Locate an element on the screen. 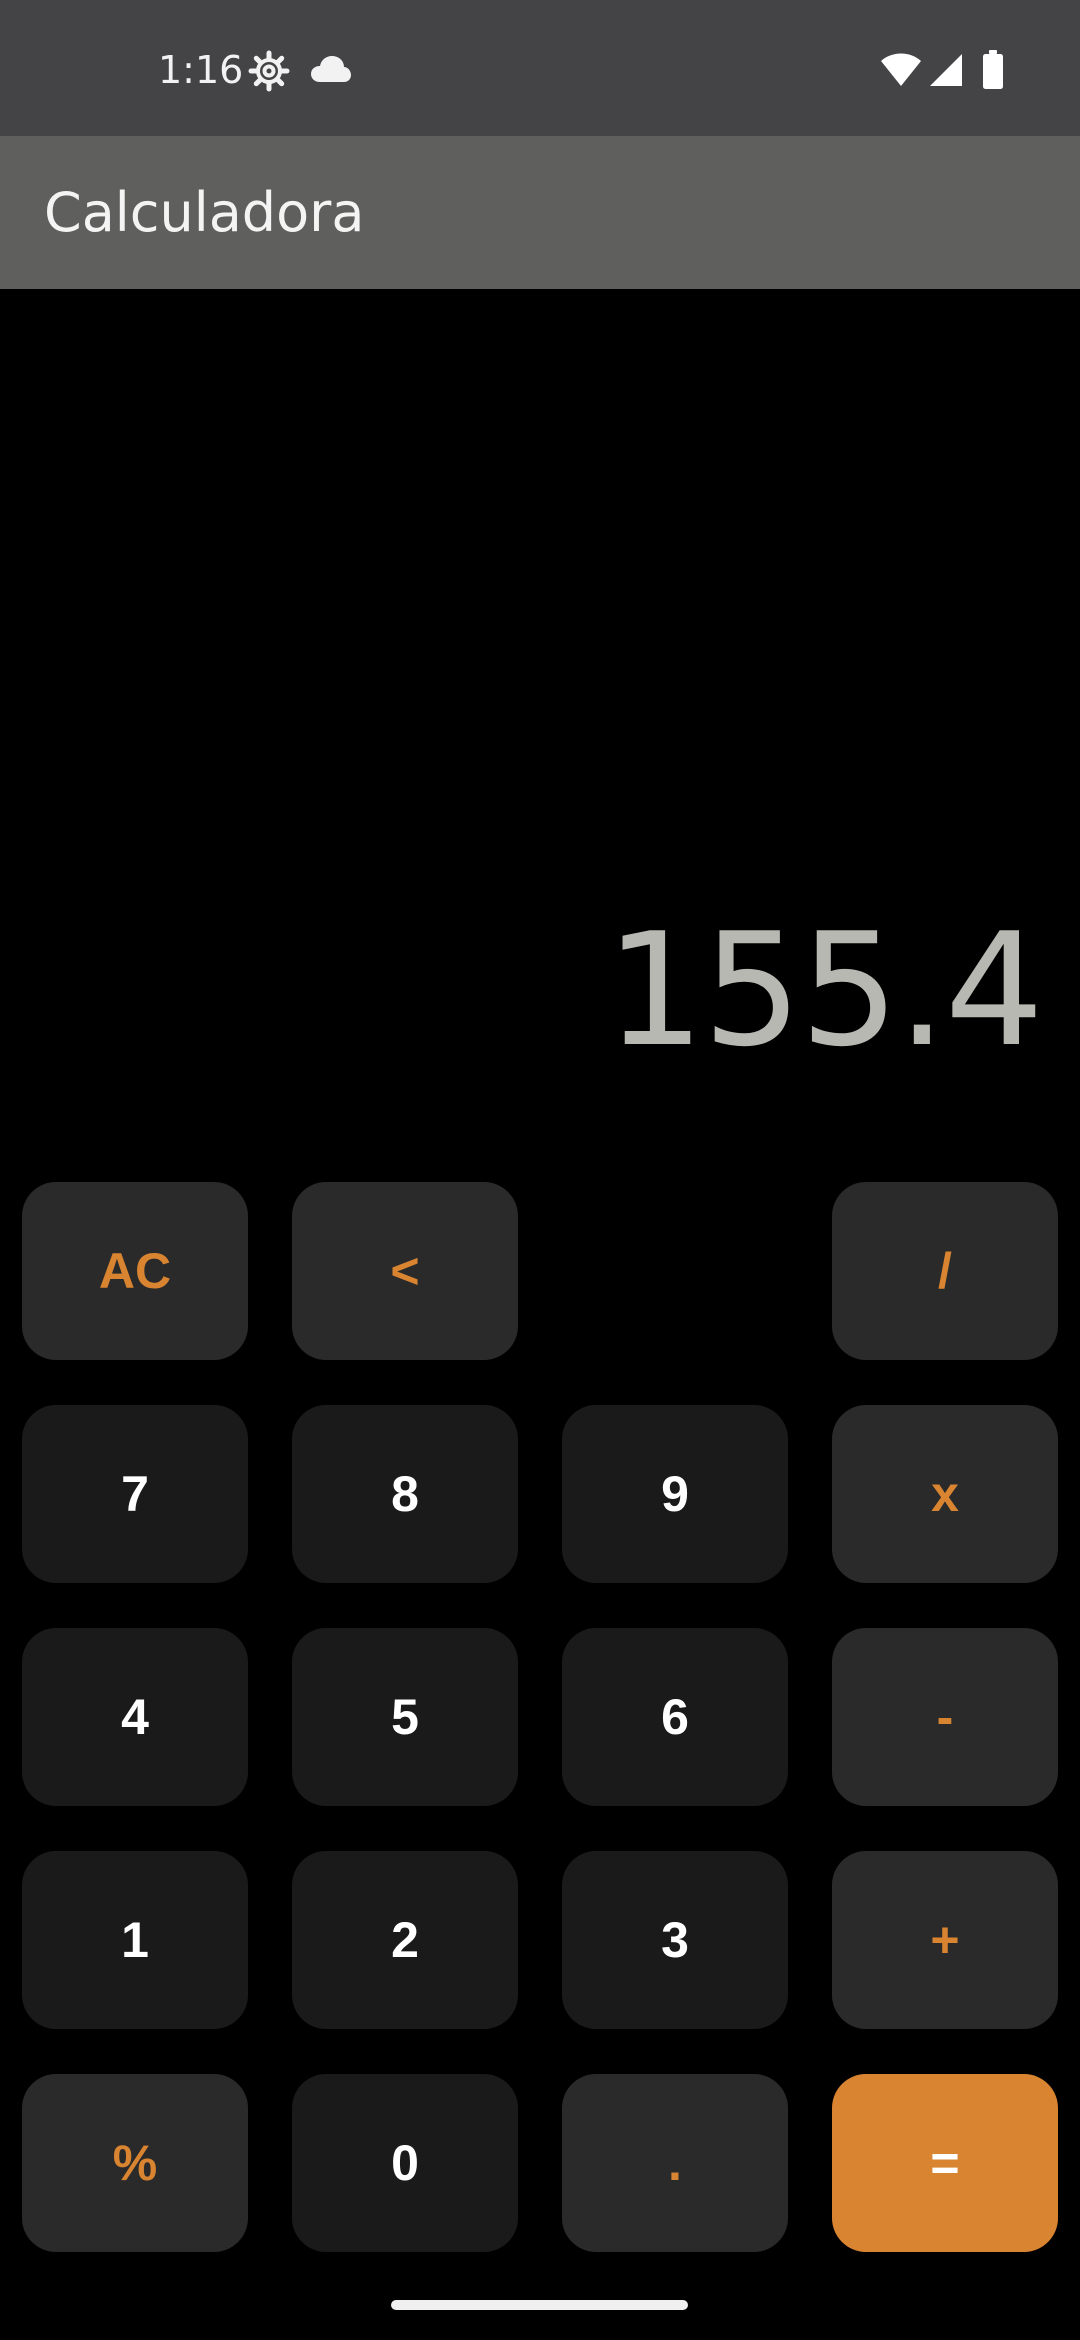 This screenshot has height=2340, width=1080. digit-4-button: 4 is located at coordinates (135, 1717).